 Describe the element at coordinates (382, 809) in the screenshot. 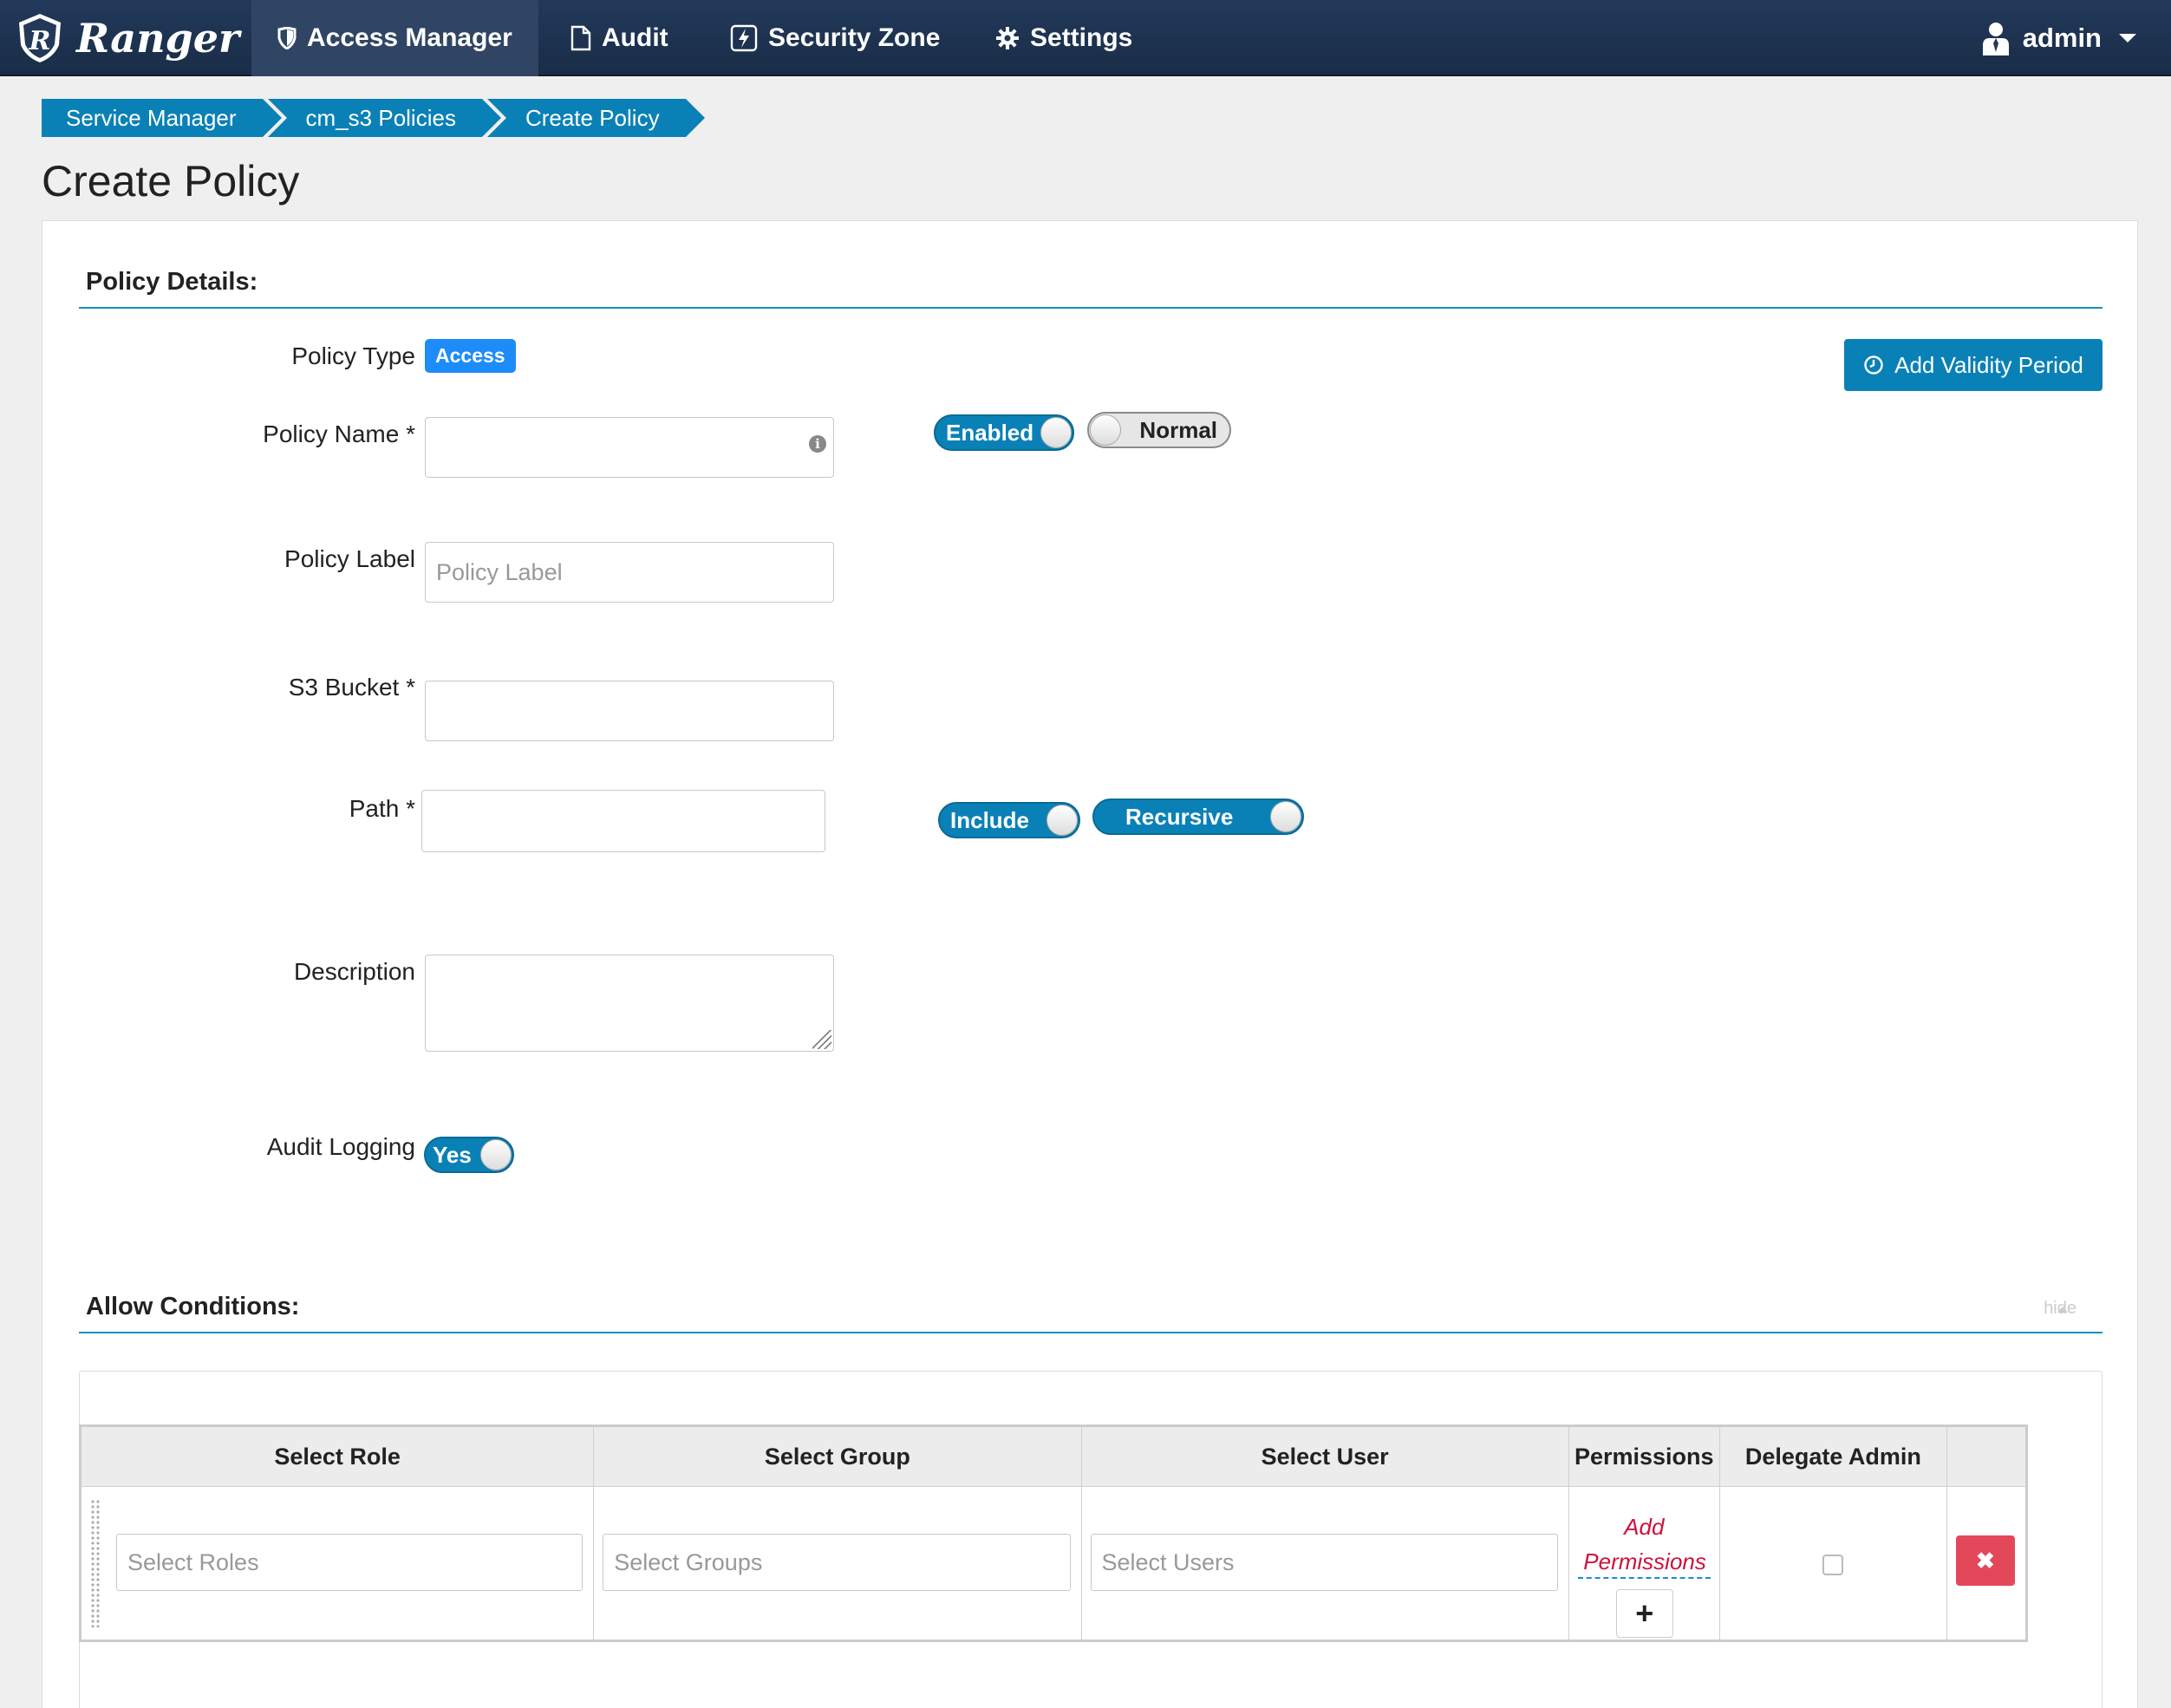

I see `path-label: Path *` at that location.